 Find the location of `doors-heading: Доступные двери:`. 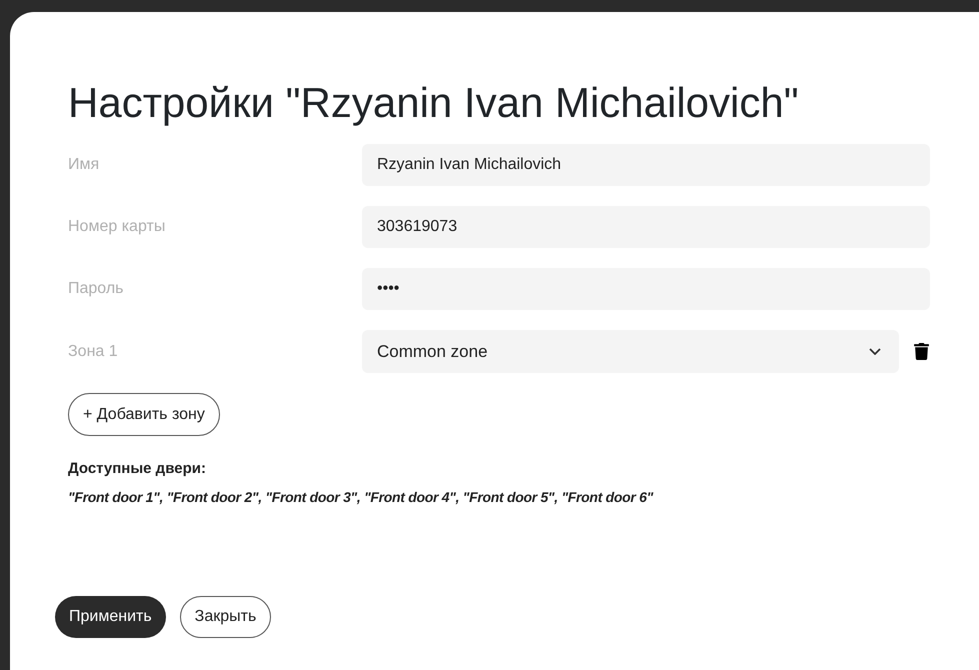

doors-heading: Доступные двери: is located at coordinates (137, 469).